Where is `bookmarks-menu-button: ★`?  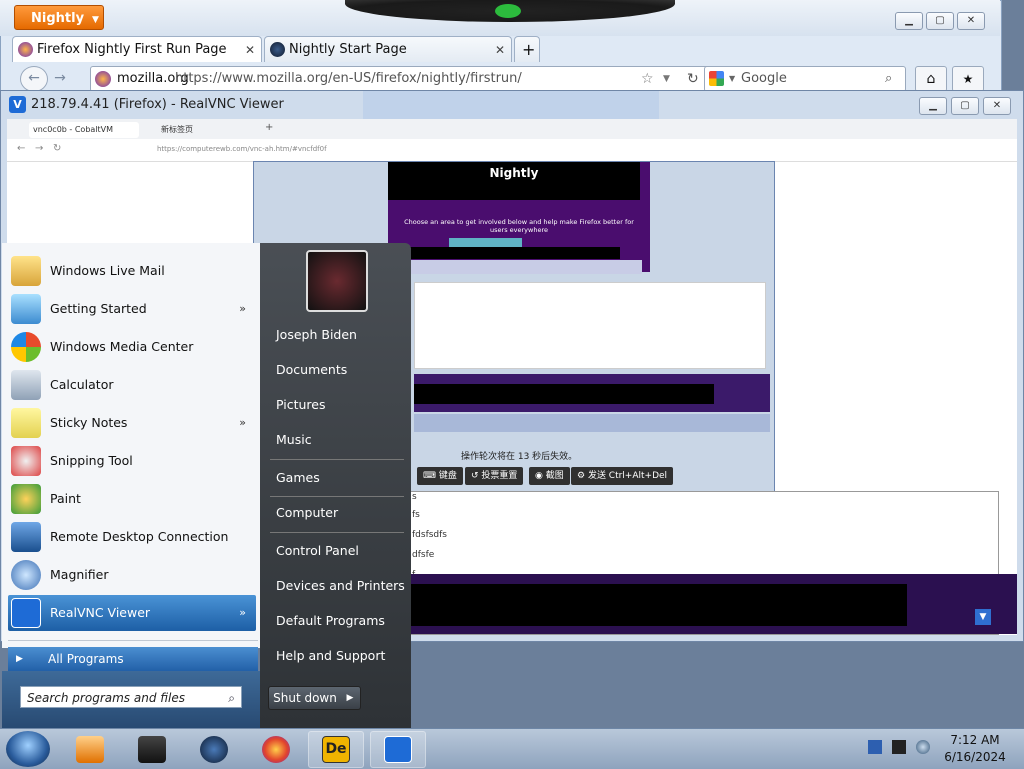
bookmarks-menu-button: ★ is located at coordinates (968, 79).